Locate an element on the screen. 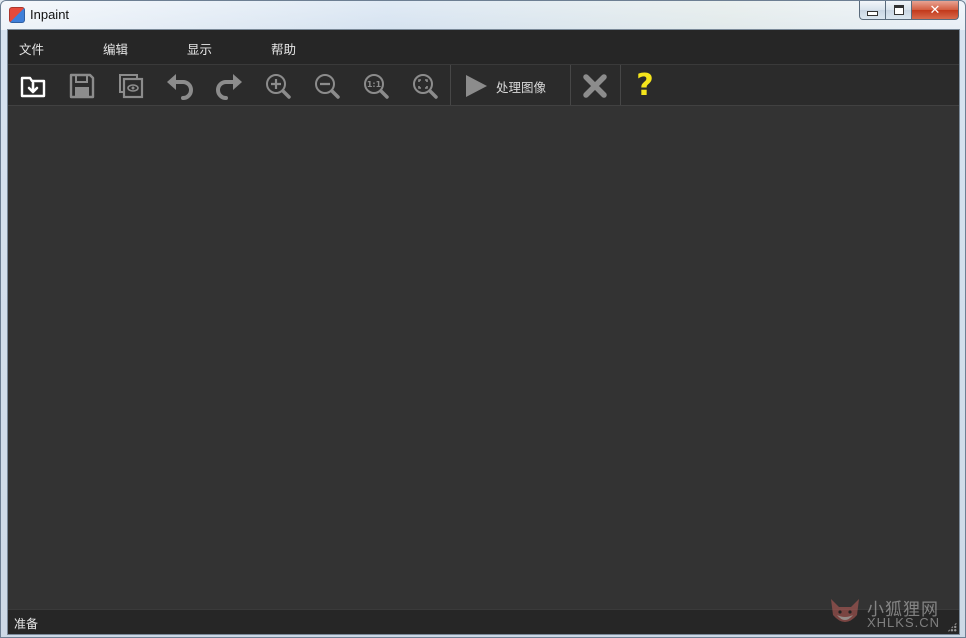 The width and height of the screenshot is (966, 638). inpaint-app-icon is located at coordinates (17, 15).